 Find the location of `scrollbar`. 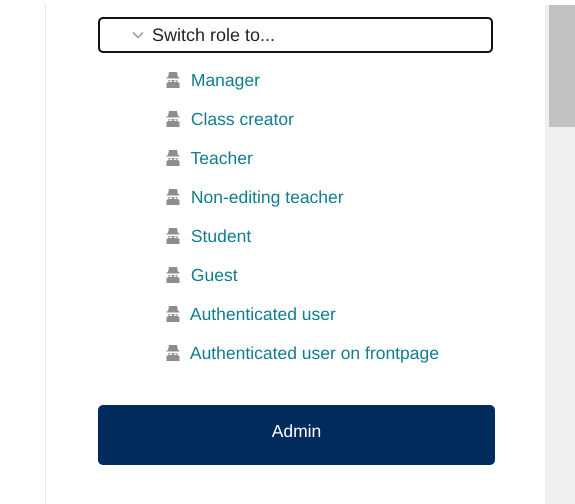

scrollbar is located at coordinates (560, 254).